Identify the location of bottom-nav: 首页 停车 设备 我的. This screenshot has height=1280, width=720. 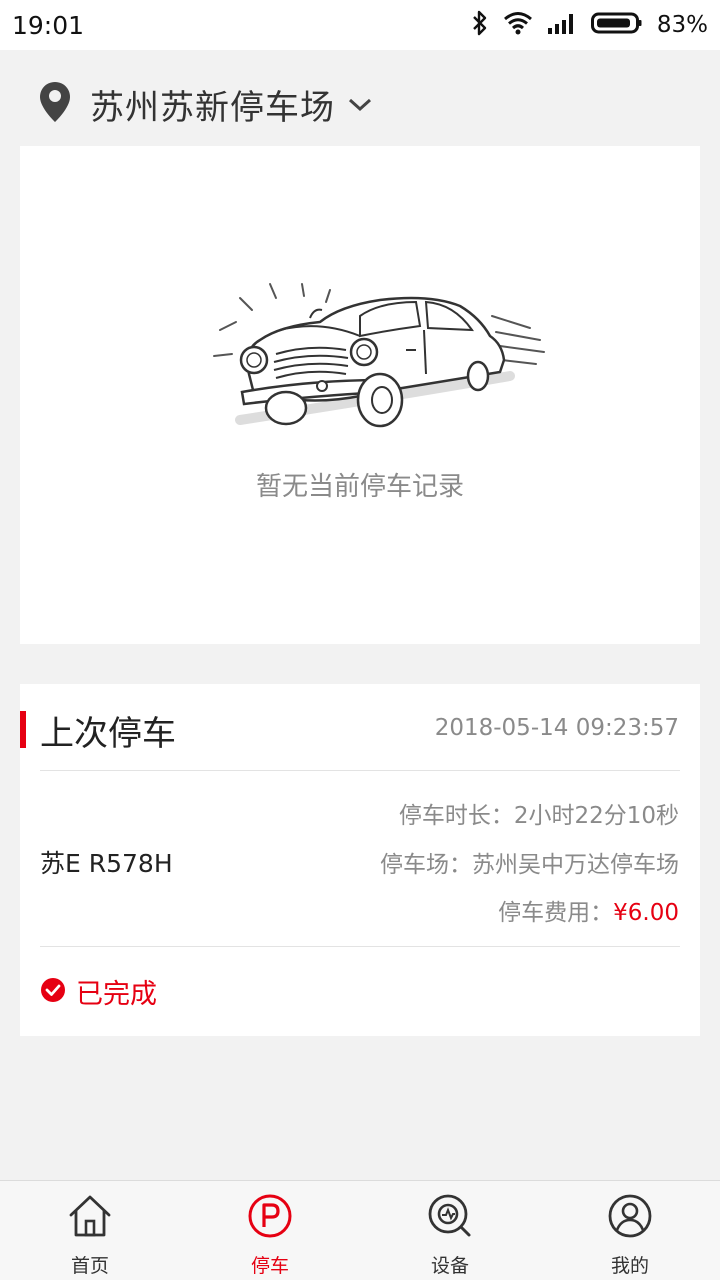
(360, 1230).